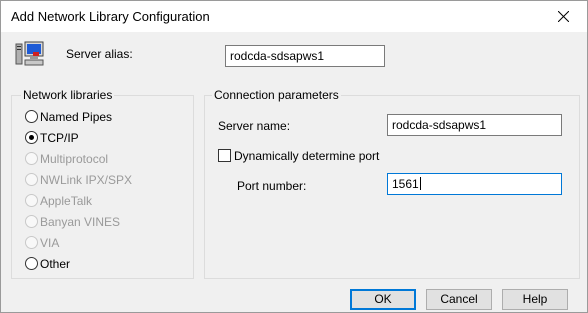 The image size is (588, 313). What do you see at coordinates (254, 126) in the screenshot?
I see `server-name-label: Server name:` at bounding box center [254, 126].